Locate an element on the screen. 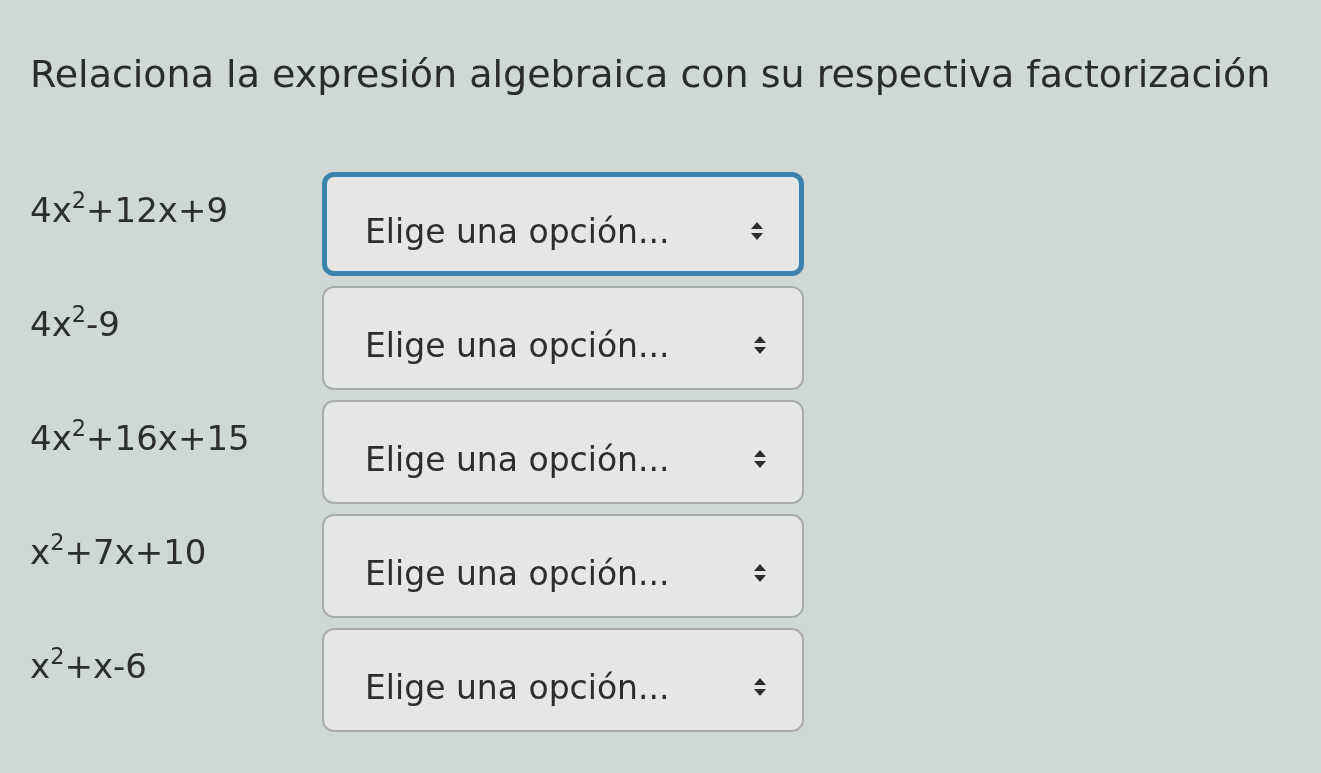  algebraic-expression: x$^{2}$+x-6 is located at coordinates (88, 666).